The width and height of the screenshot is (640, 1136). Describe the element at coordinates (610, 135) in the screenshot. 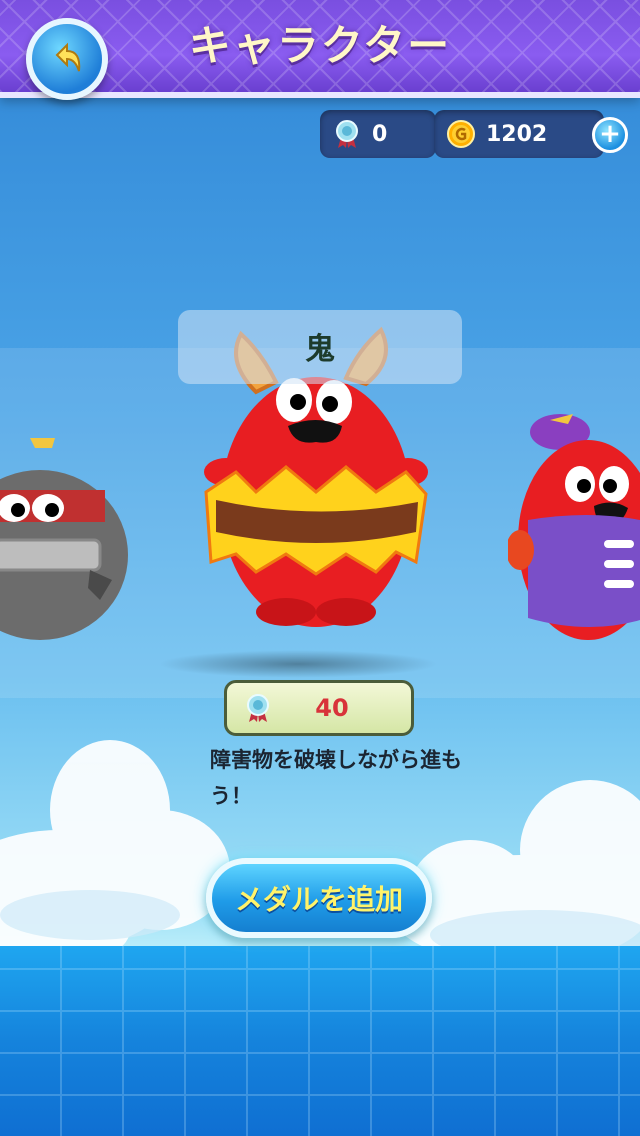

I see `buy-coins-button: +` at that location.